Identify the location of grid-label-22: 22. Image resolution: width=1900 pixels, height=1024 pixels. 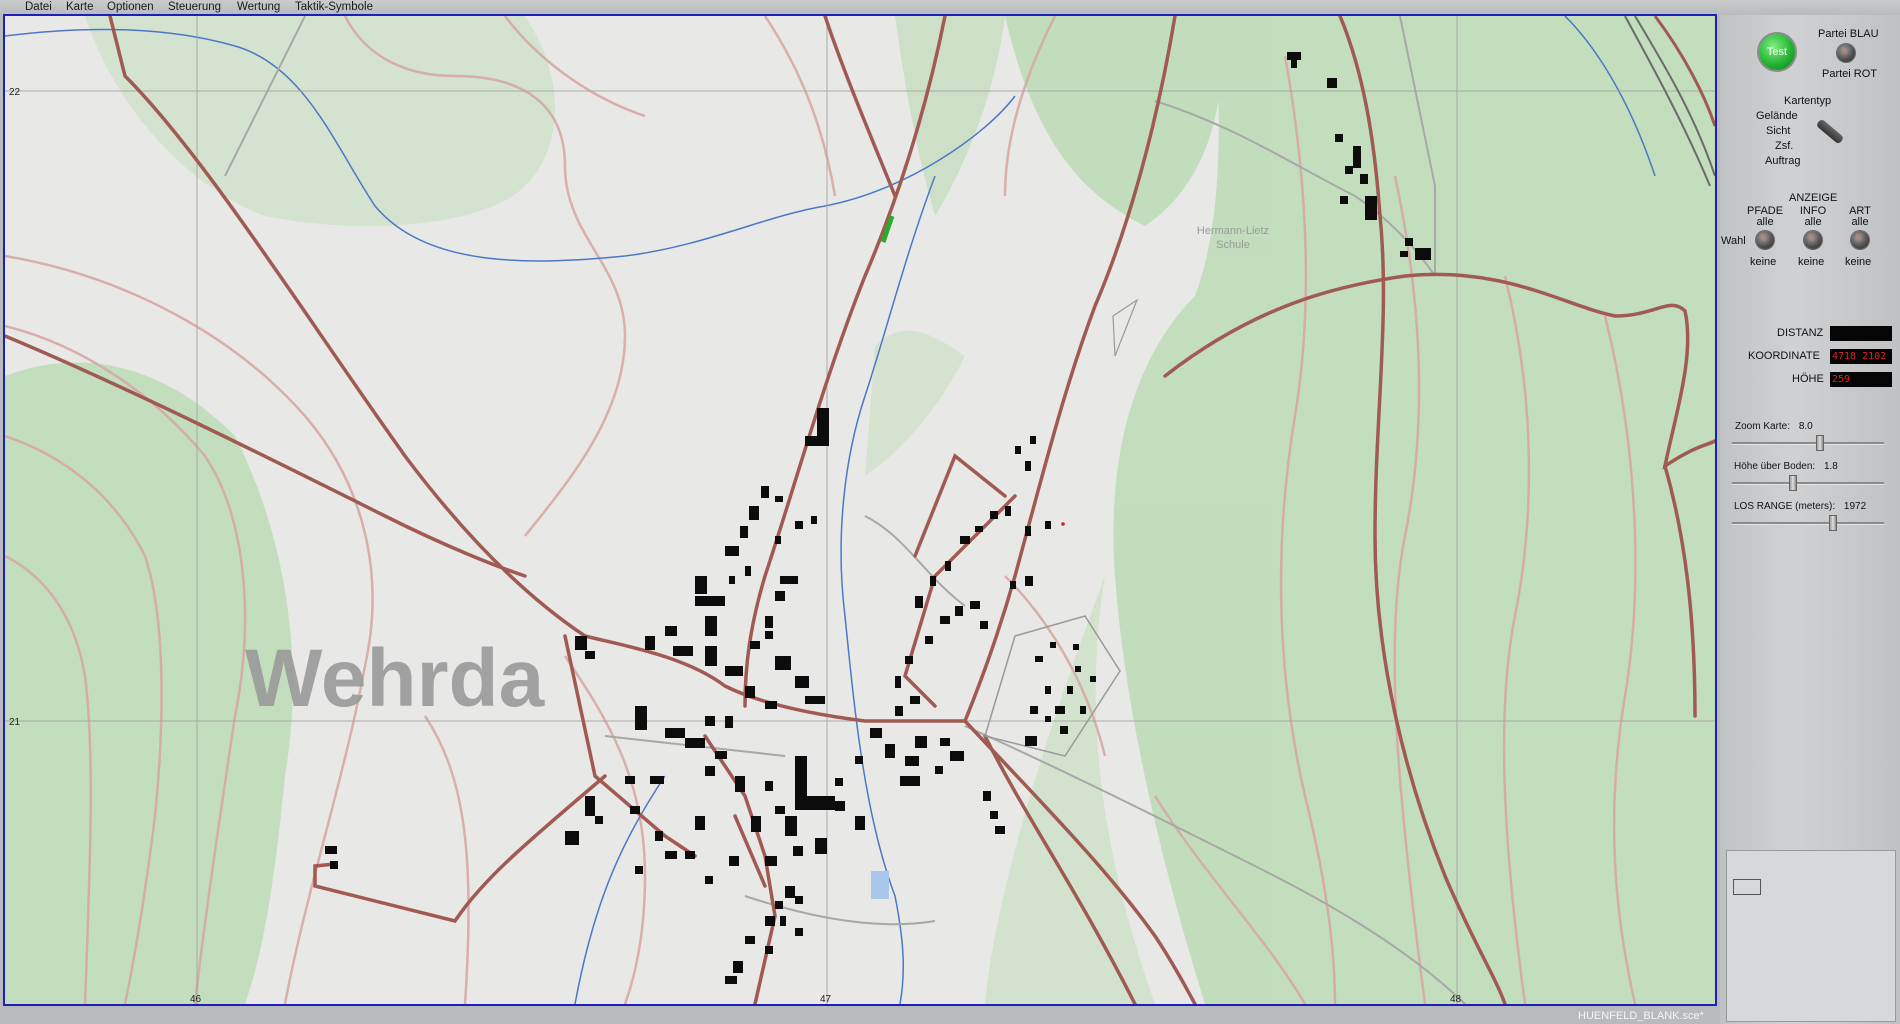
(15, 92).